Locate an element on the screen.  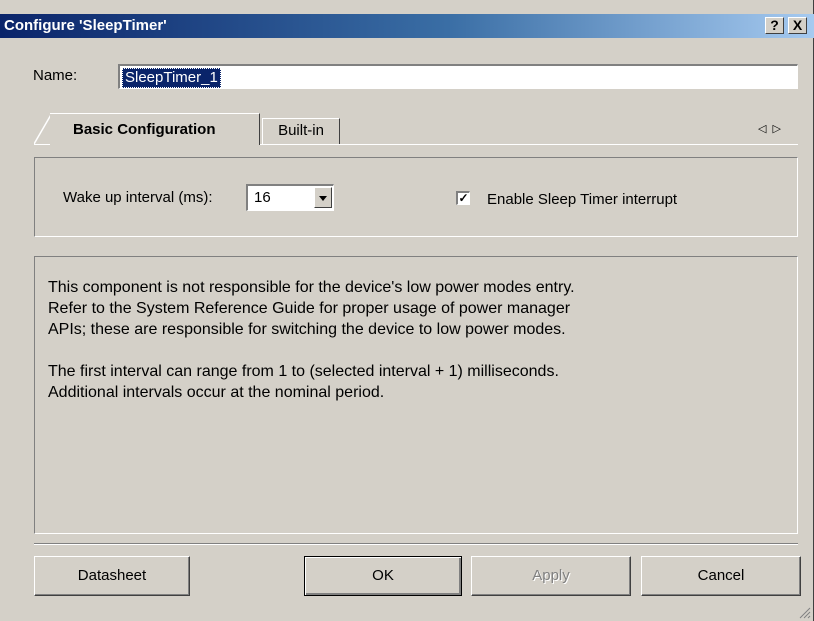
wake-interval-value: 16 is located at coordinates (262, 197).